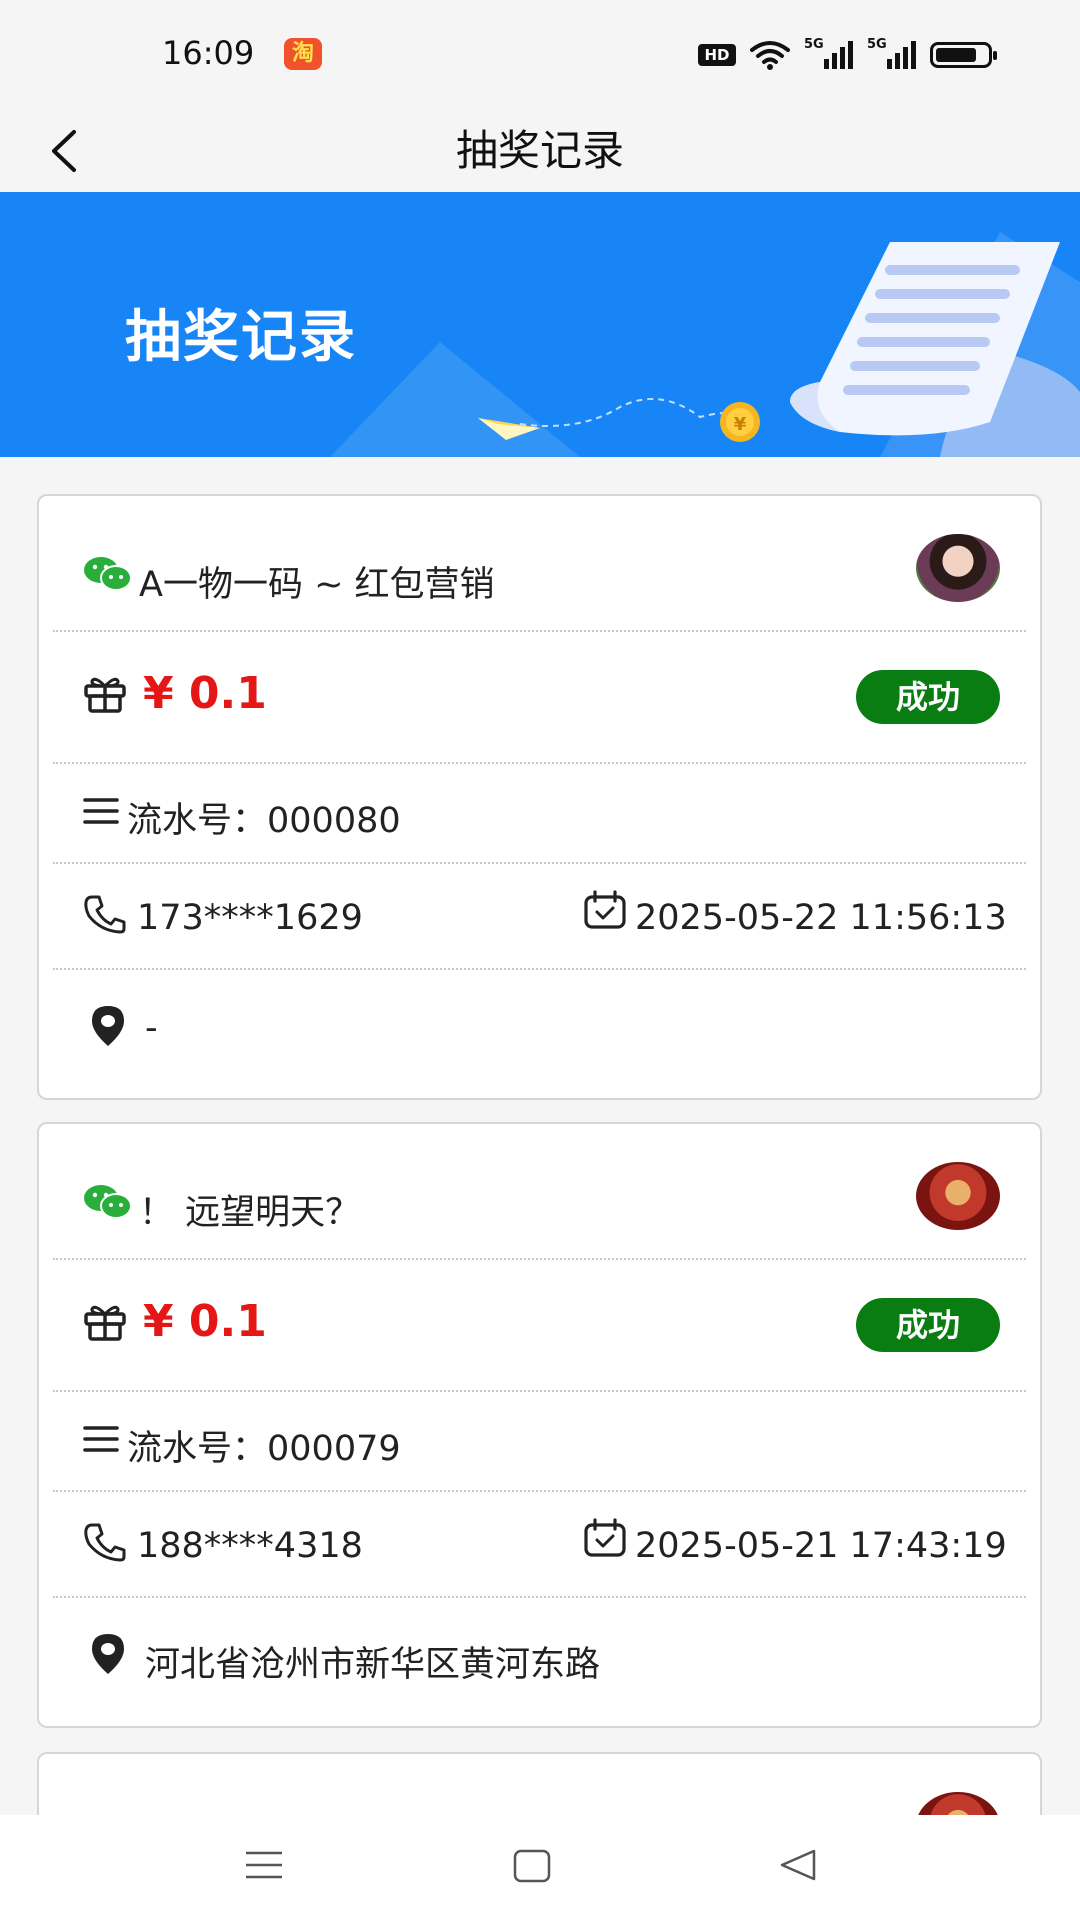 This screenshot has height=1920, width=1080. Describe the element at coordinates (250, 1546) in the screenshot. I see `phone-number: 188****4318` at that location.